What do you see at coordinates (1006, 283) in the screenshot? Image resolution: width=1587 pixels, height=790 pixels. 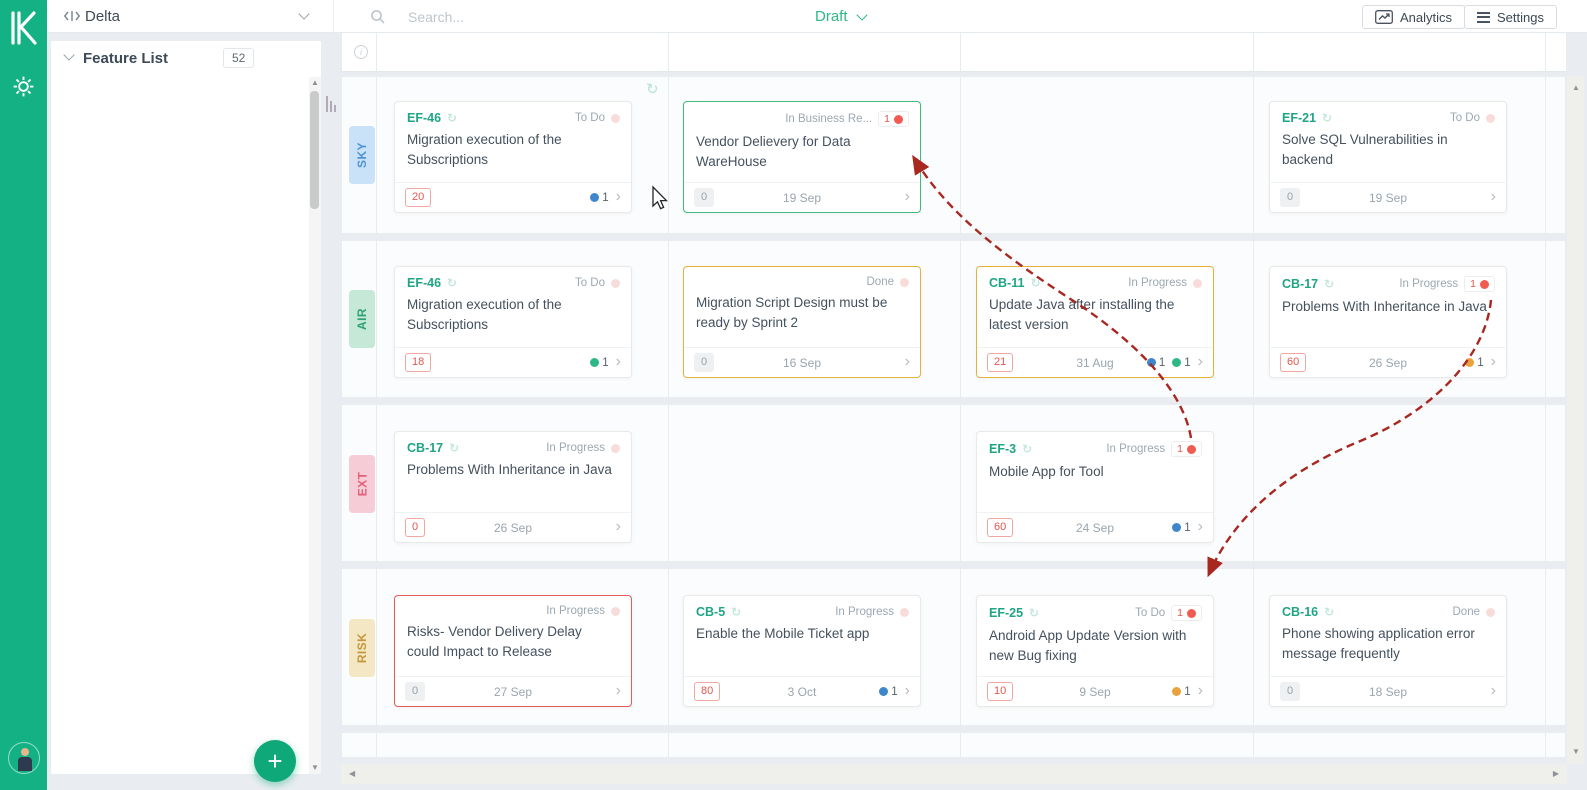 I see `card-id: CB-11` at bounding box center [1006, 283].